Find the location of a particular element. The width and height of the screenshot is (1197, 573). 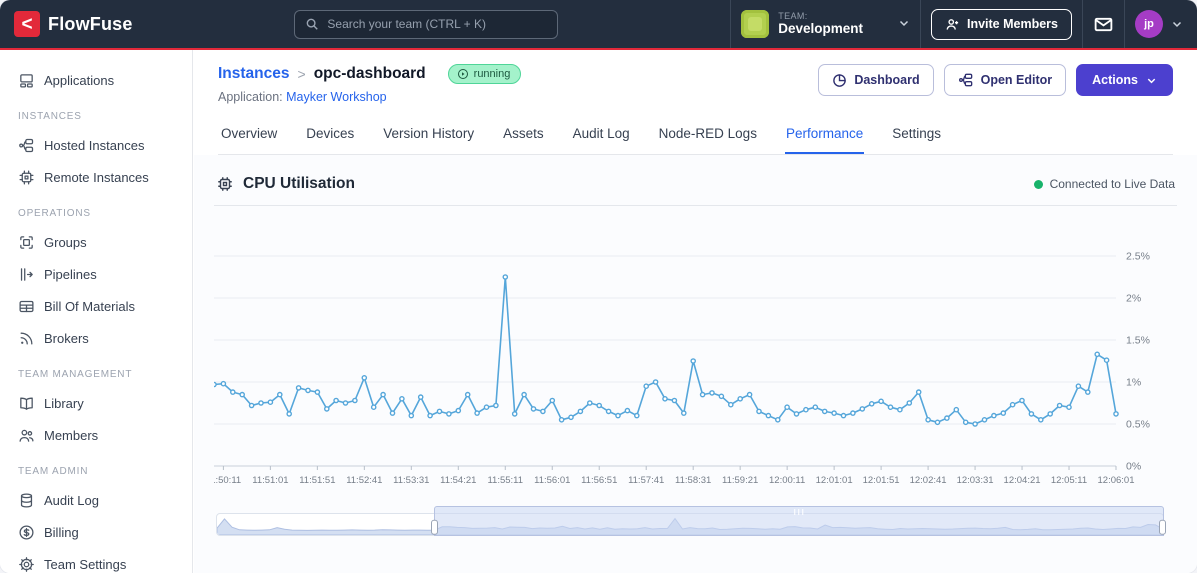

flowfuse-logo: < FlowFuse is located at coordinates (73, 24).